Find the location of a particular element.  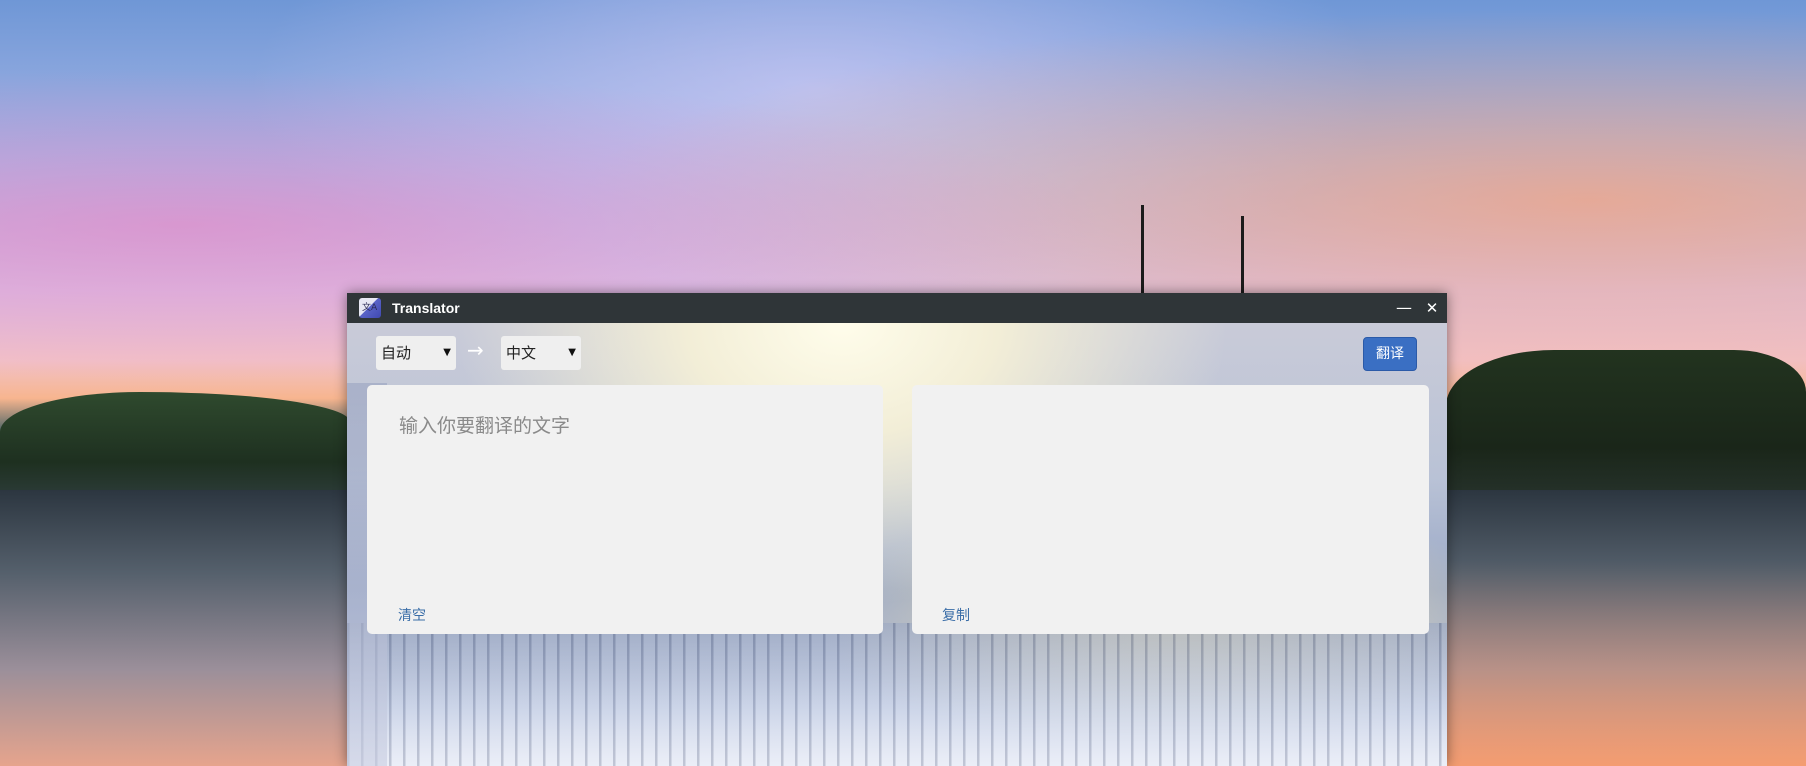

arrow-right-icon: → is located at coordinates (475, 350).